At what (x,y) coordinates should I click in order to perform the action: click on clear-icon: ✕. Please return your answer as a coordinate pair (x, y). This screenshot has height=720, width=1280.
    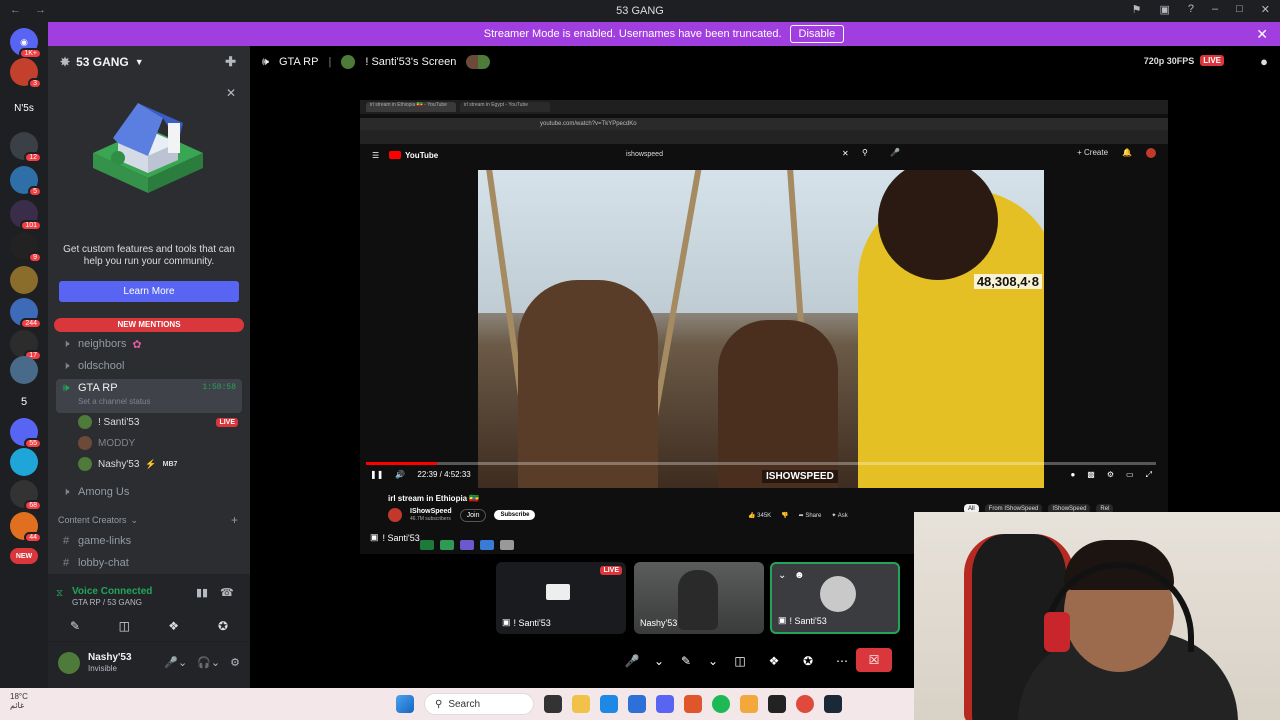
    Looking at the image, I should click on (845, 153).